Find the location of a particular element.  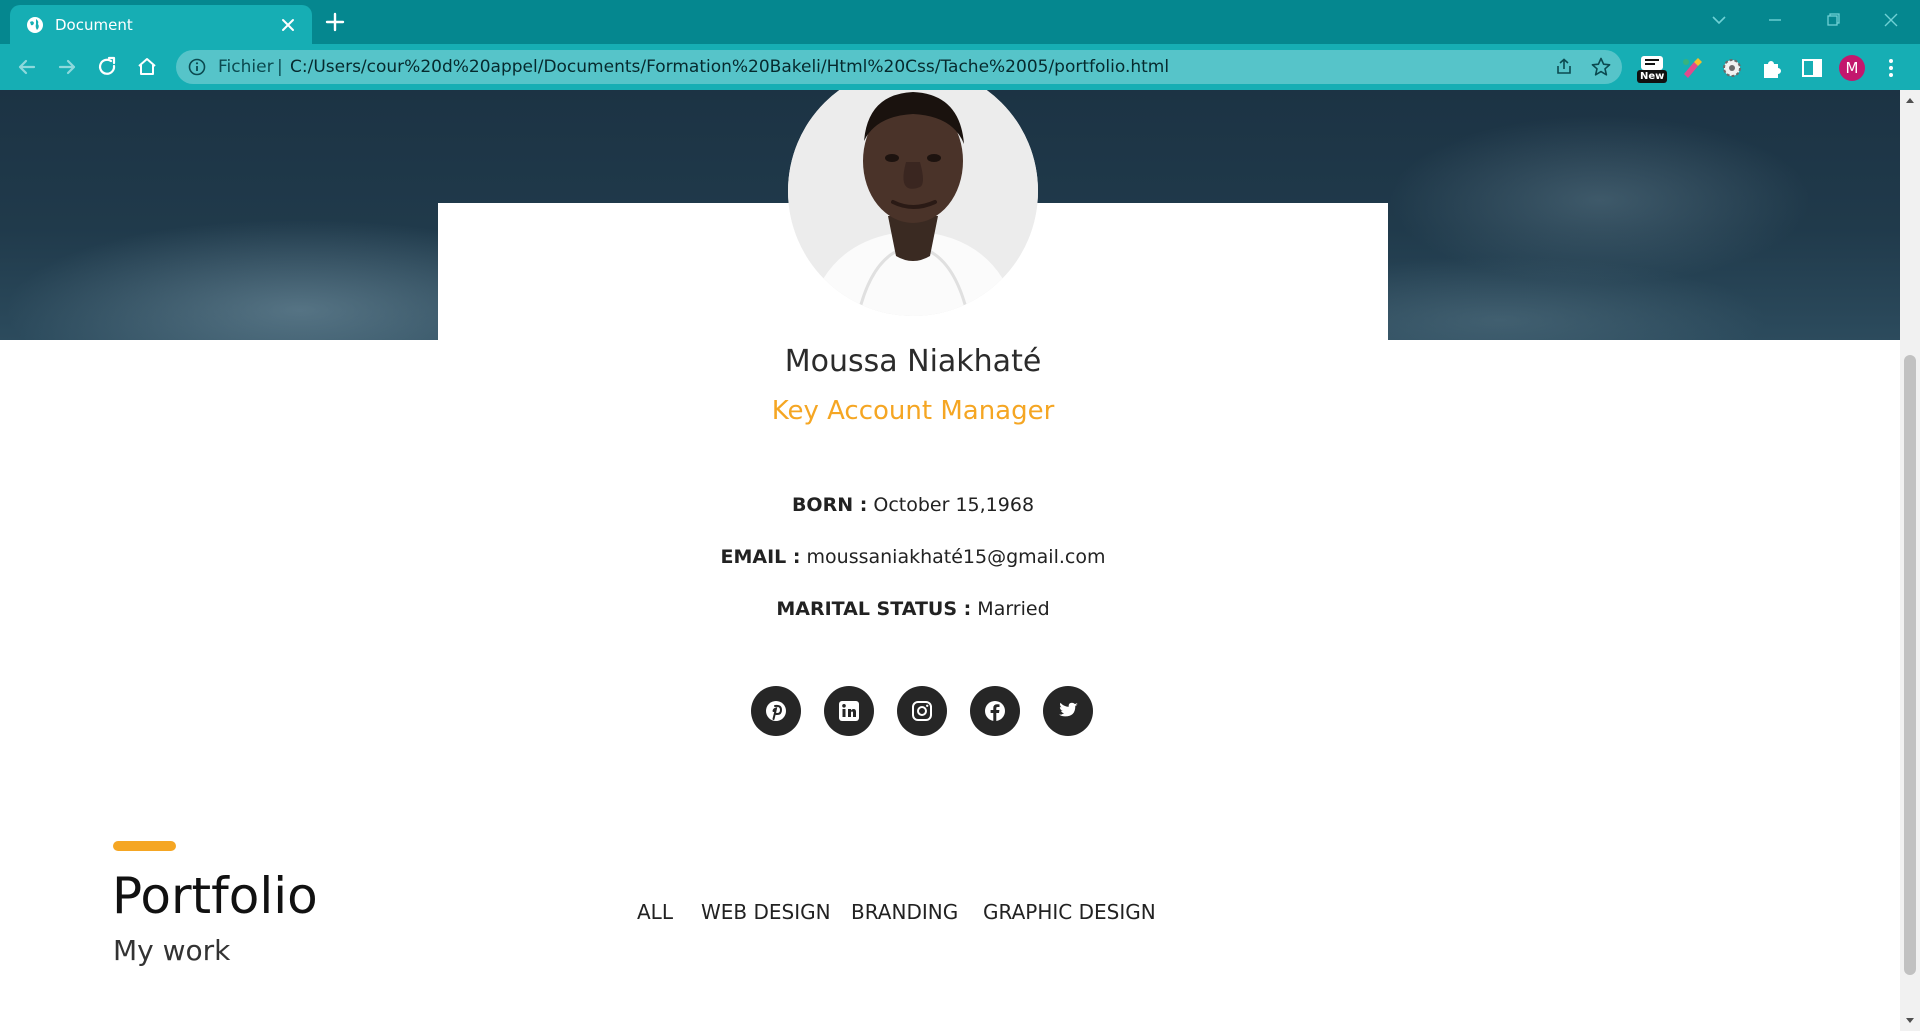

browser-tab-bar: Document is located at coordinates (960, 22).